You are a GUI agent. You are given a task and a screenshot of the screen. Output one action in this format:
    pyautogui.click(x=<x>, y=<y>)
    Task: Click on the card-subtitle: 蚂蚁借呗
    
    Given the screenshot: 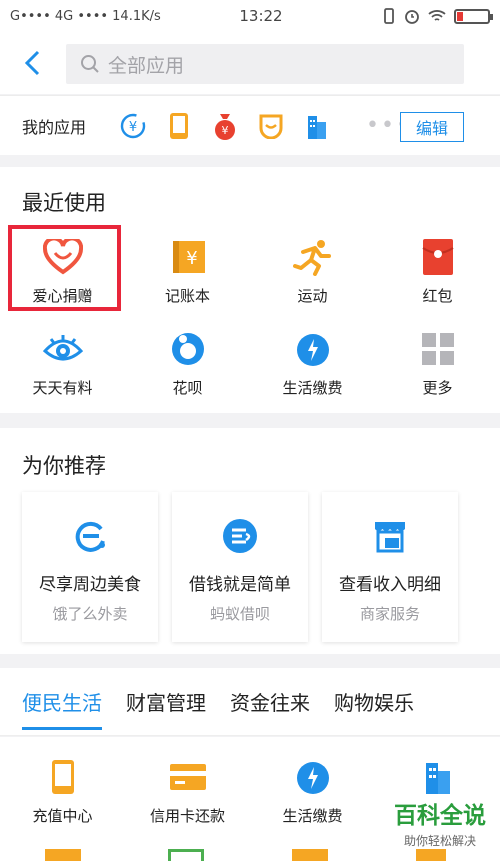 What is the action you would take?
    pyautogui.click(x=239, y=614)
    